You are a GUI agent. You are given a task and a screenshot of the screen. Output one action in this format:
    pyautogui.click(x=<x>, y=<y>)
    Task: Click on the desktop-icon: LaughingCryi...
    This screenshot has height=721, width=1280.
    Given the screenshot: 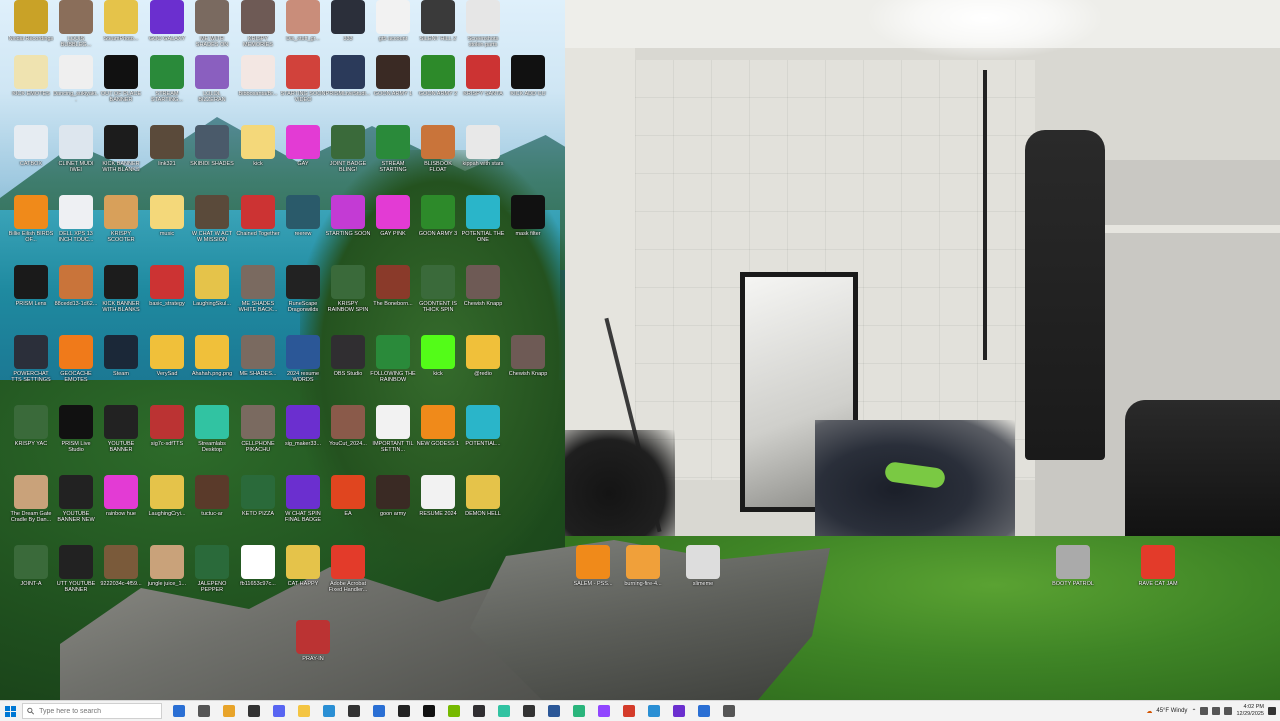 What is the action you would take?
    pyautogui.click(x=167, y=510)
    